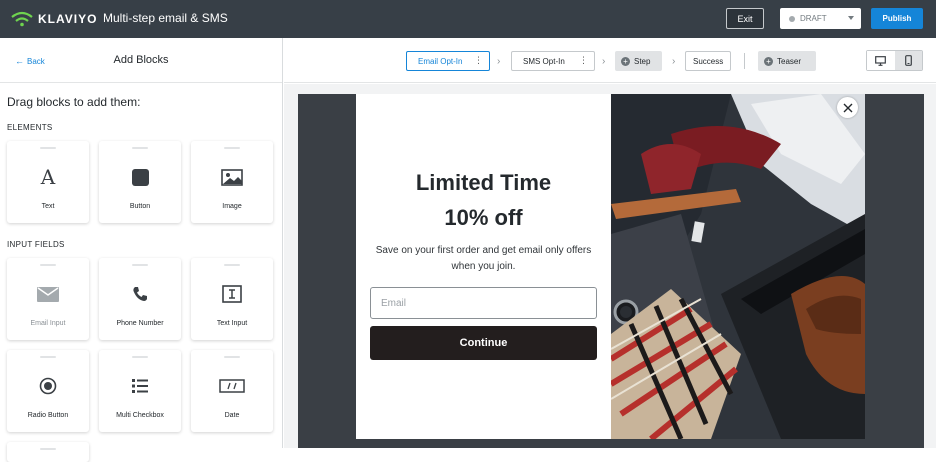 Image resolution: width=936 pixels, height=462 pixels. Describe the element at coordinates (140, 386) in the screenshot. I see `list-icon` at that location.